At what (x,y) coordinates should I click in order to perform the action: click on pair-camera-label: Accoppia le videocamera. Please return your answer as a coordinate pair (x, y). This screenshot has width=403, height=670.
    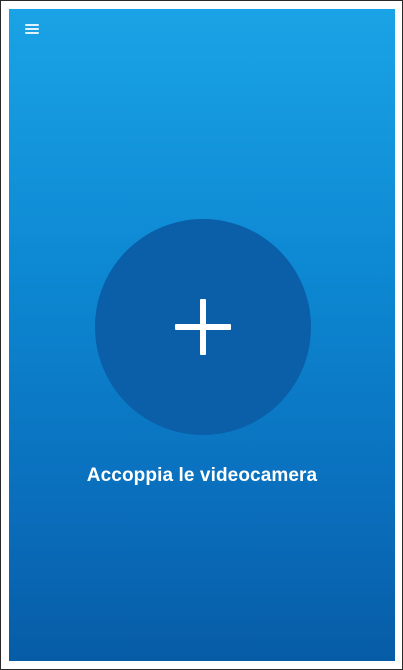
    Looking at the image, I should click on (202, 475).